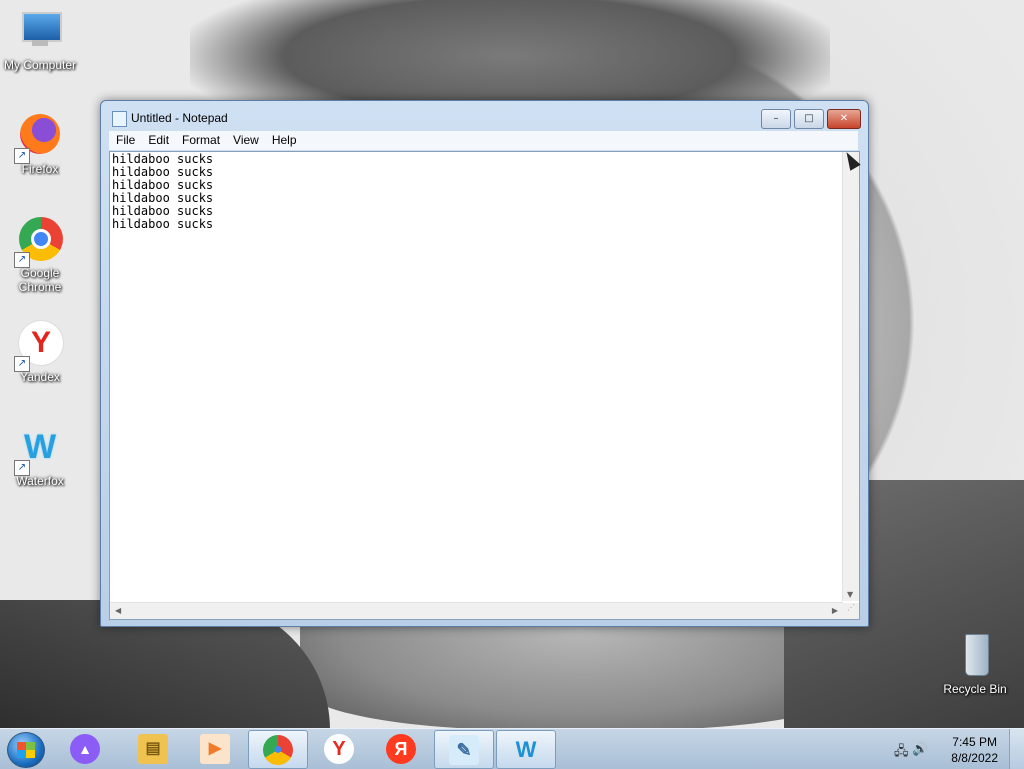 This screenshot has width=1024, height=769. What do you see at coordinates (40, 169) in the screenshot?
I see `desktop-icon-label: Firefox` at bounding box center [40, 169].